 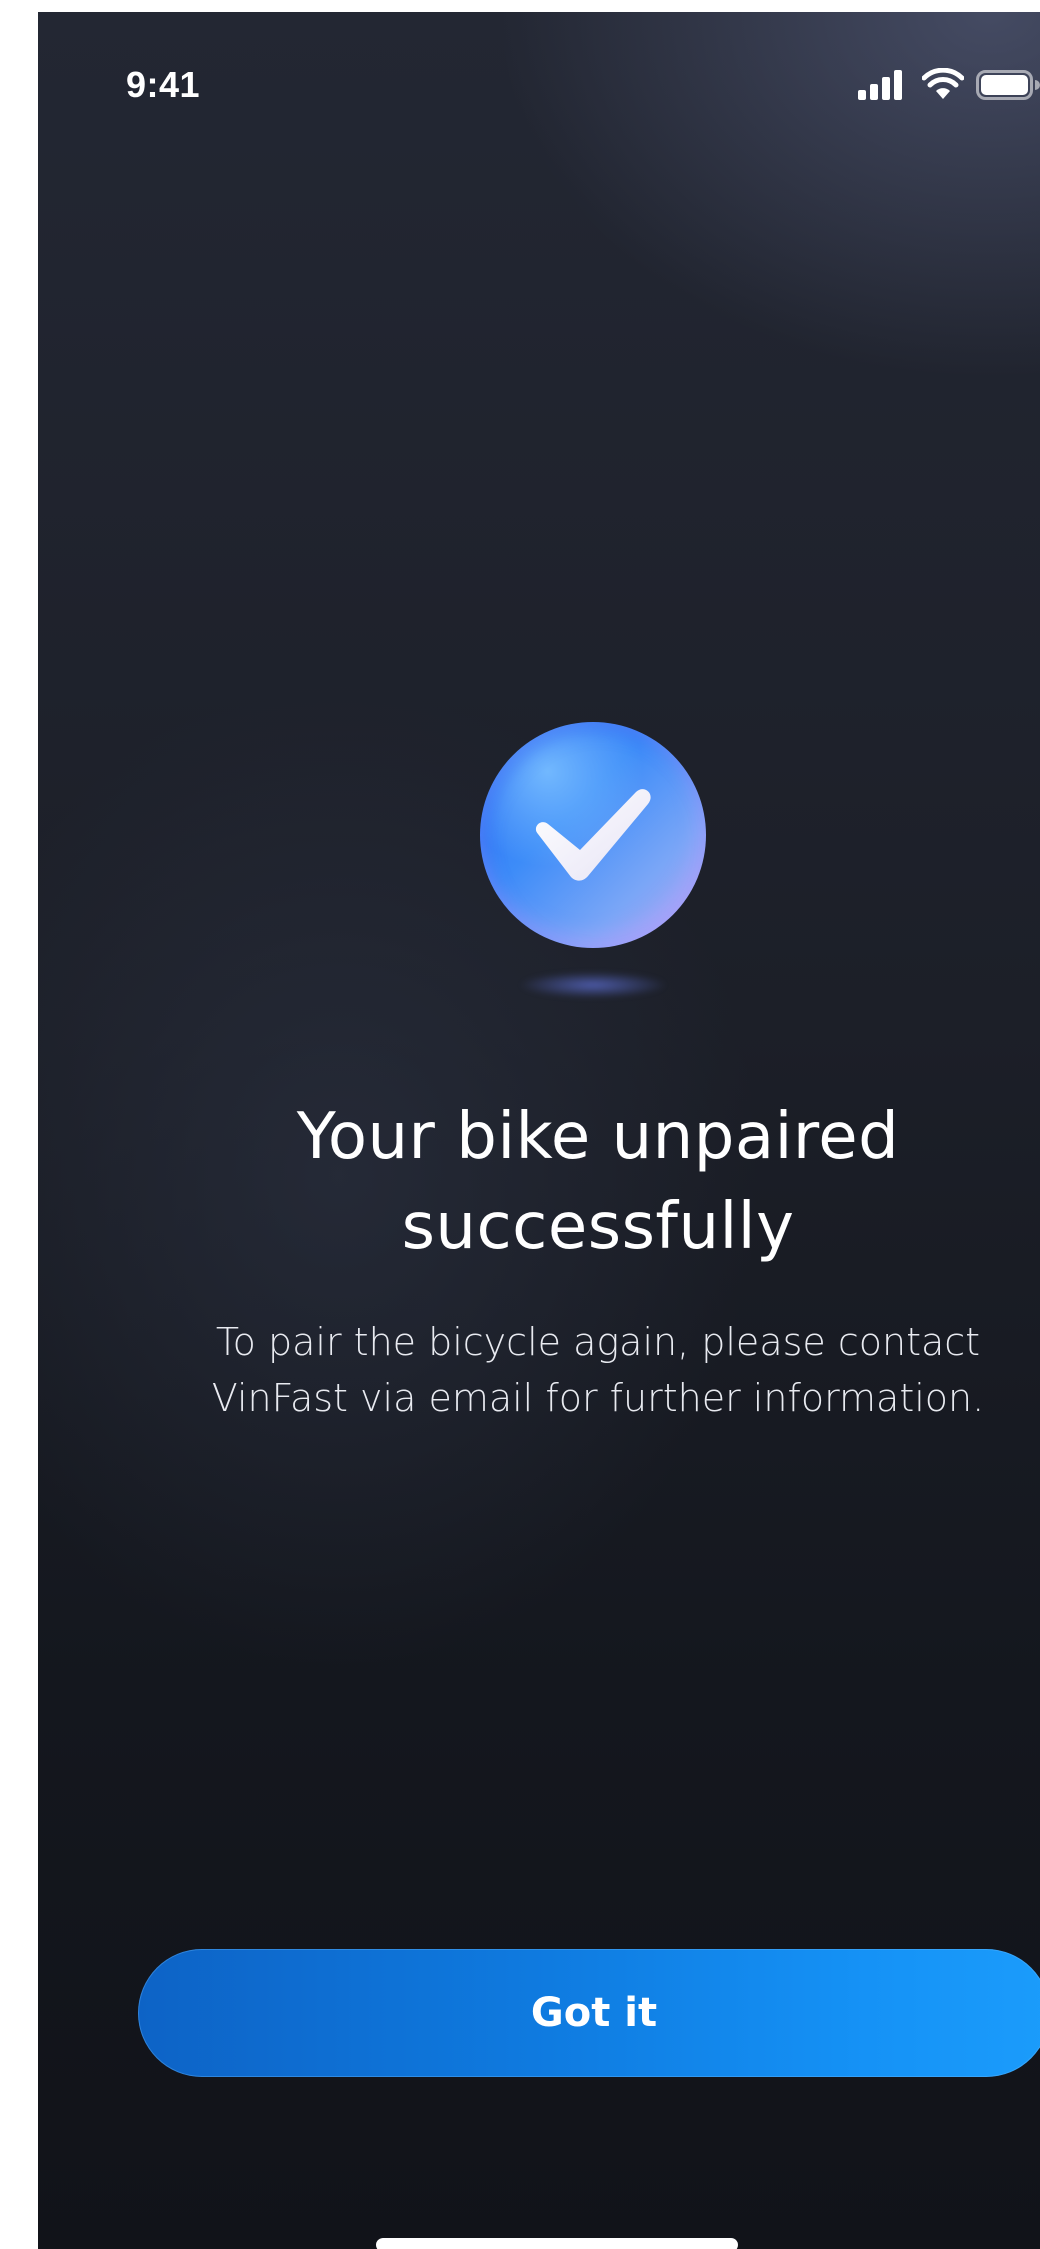 I want to click on success-title: Your bike unpaired successfully, so click(x=598, y=1182).